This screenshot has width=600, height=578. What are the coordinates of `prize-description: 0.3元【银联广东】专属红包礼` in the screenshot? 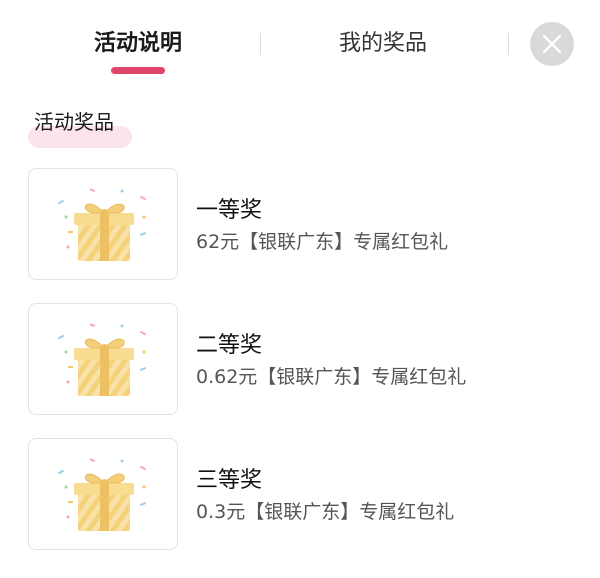 It's located at (325, 512).